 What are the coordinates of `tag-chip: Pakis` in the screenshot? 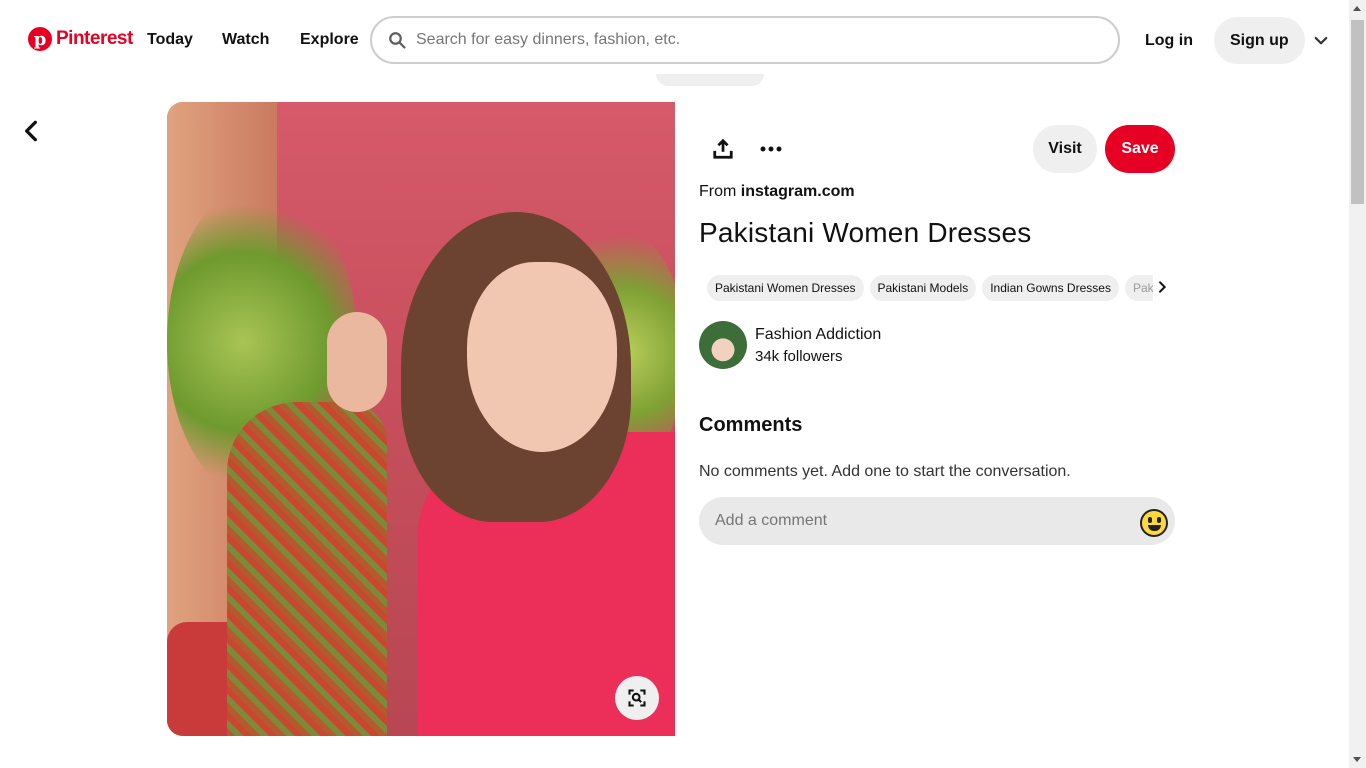 It's located at (1138, 288).